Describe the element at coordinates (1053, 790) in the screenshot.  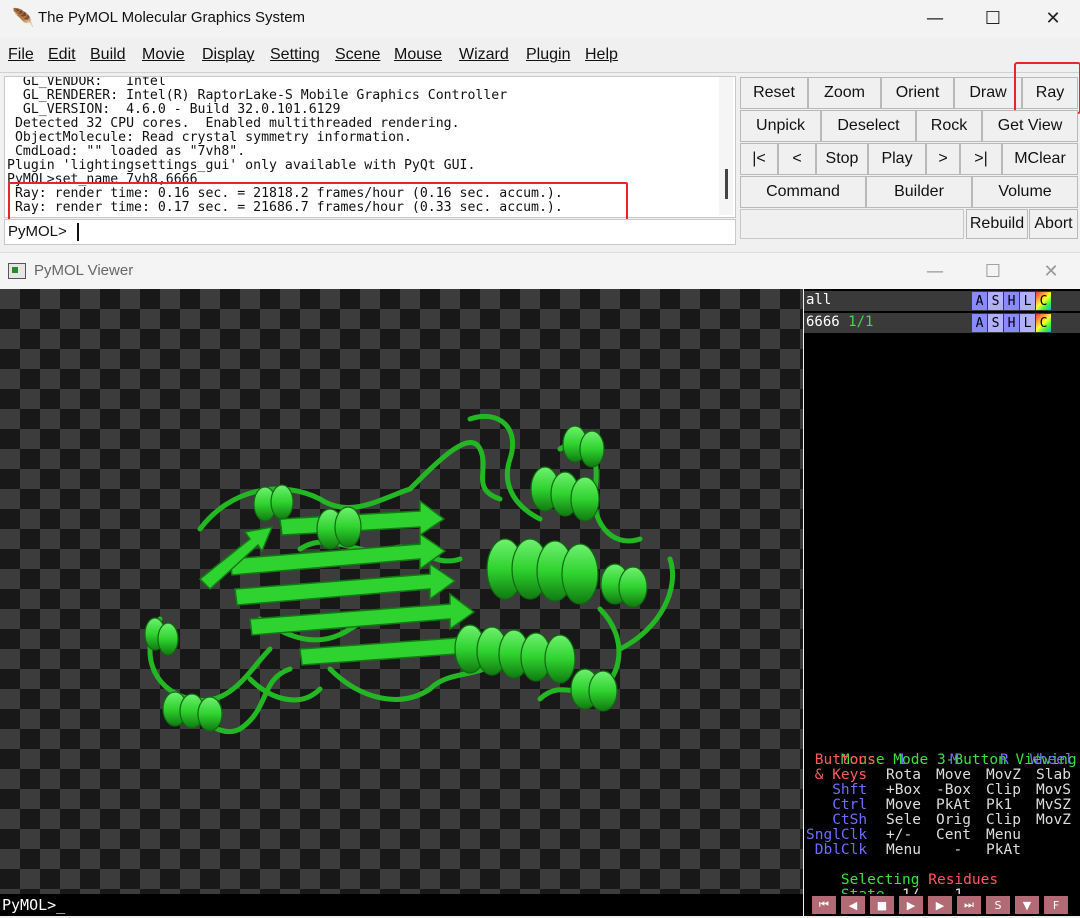
I see `binding-cell: MovS` at that location.